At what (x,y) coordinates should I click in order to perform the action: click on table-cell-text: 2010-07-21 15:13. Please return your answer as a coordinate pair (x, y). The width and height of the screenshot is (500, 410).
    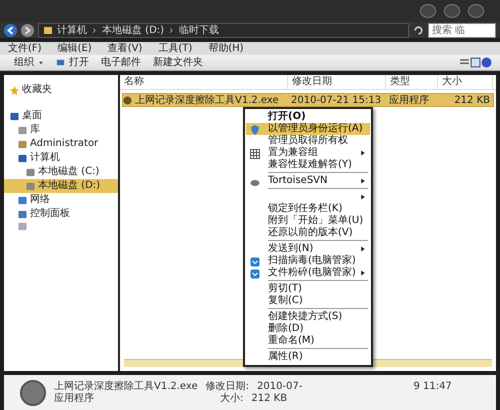
    Looking at the image, I should click on (336, 101).